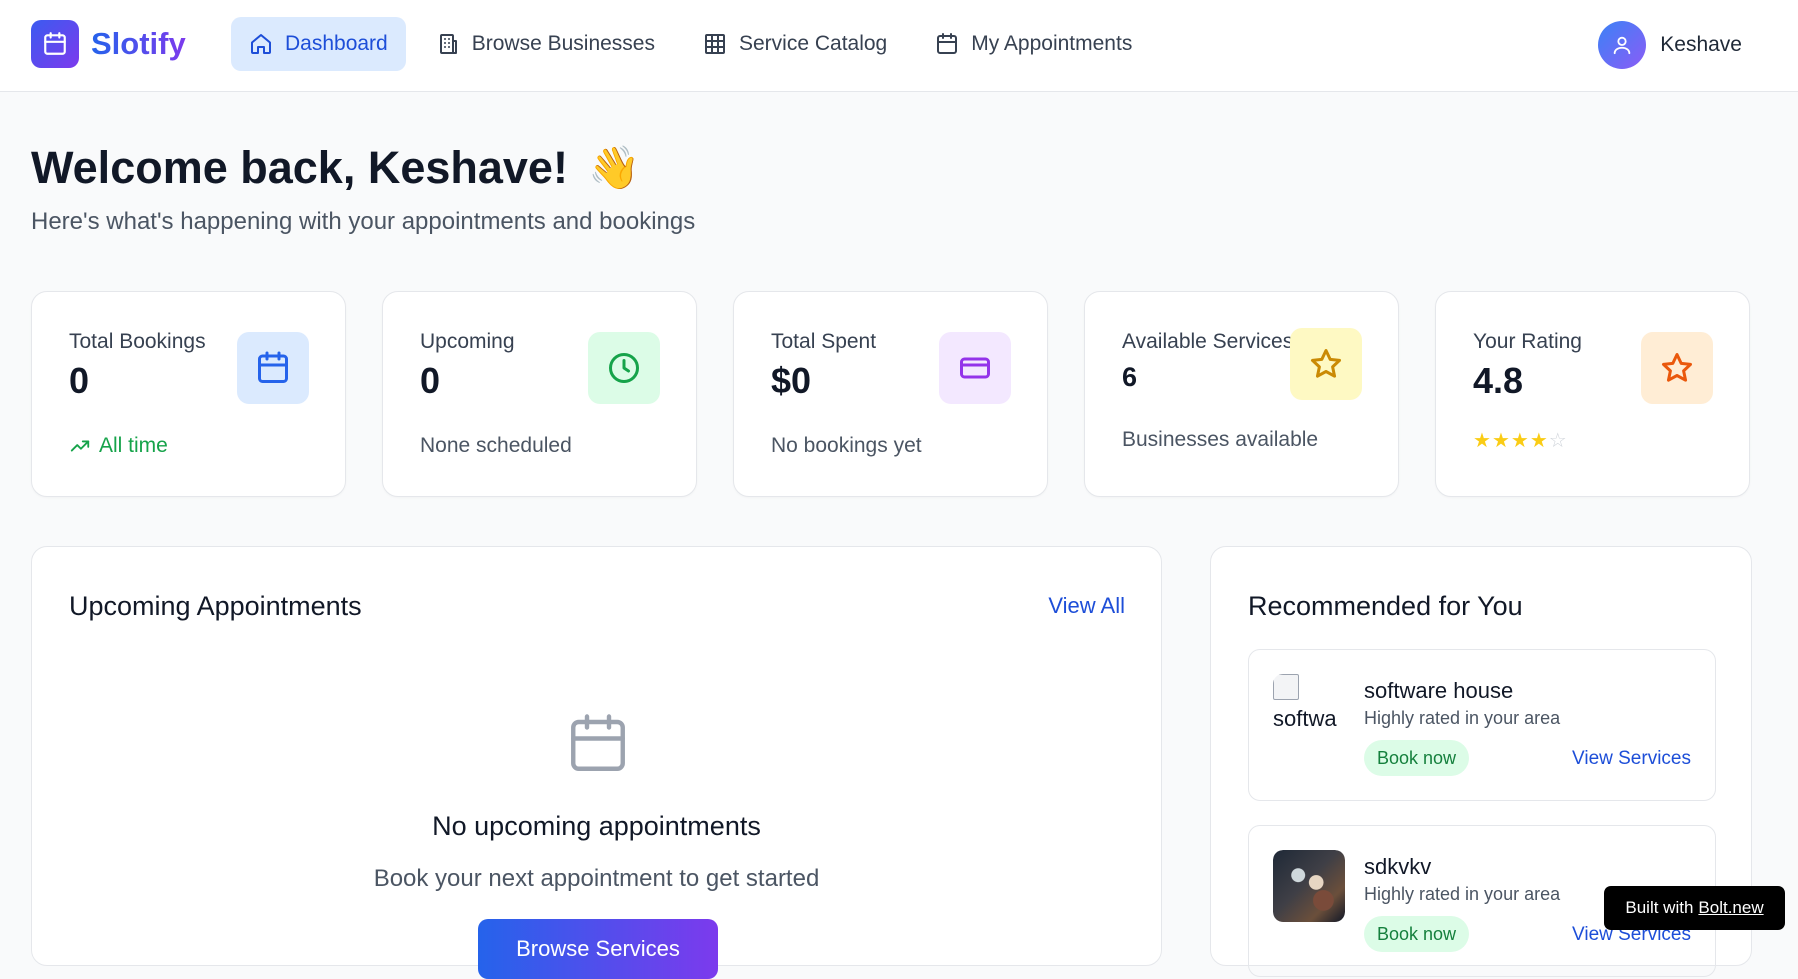  What do you see at coordinates (1592, 394) in the screenshot?
I see `stat-card-your-rating: Your Rating 4.8 ★★★★☆` at bounding box center [1592, 394].